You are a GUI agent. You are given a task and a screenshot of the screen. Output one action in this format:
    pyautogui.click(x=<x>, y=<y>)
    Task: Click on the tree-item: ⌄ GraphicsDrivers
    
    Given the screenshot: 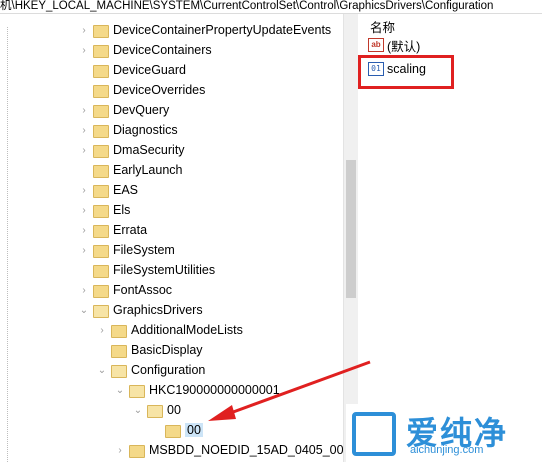 What is the action you would take?
    pyautogui.click(x=140, y=310)
    